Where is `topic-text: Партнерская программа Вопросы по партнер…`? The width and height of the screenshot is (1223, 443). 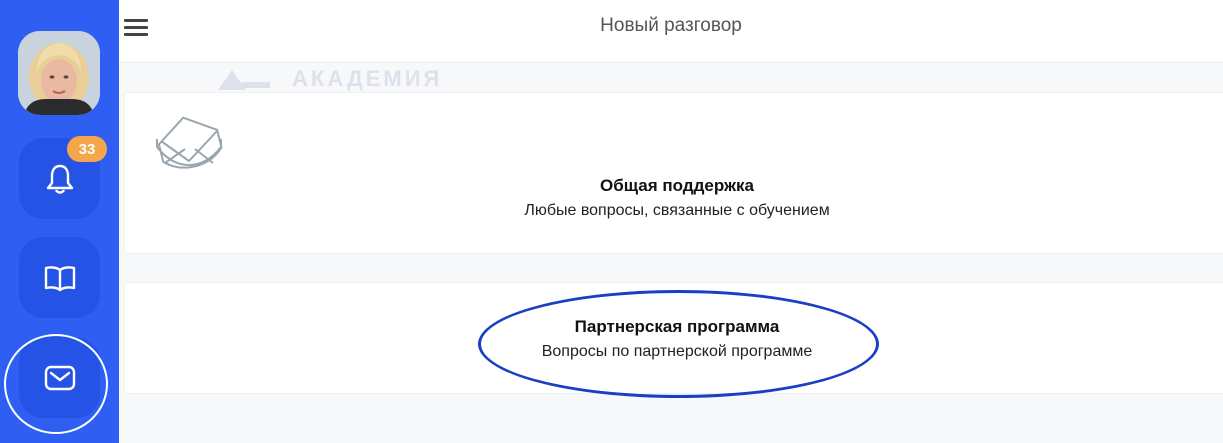
topic-text: Партнерская программа Вопросы по партнер… is located at coordinates (674, 340).